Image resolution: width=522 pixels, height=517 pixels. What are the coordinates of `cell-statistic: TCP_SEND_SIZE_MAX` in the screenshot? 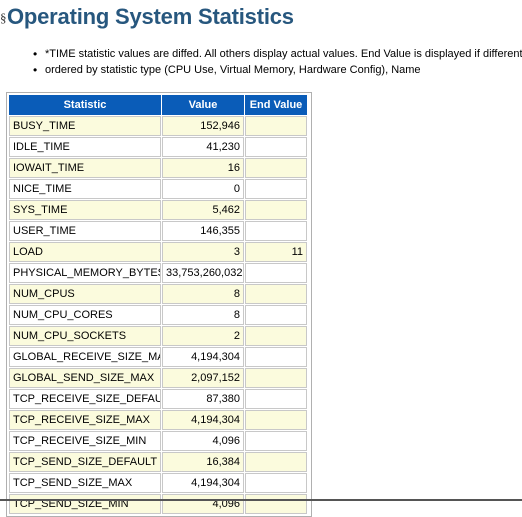 It's located at (85, 483).